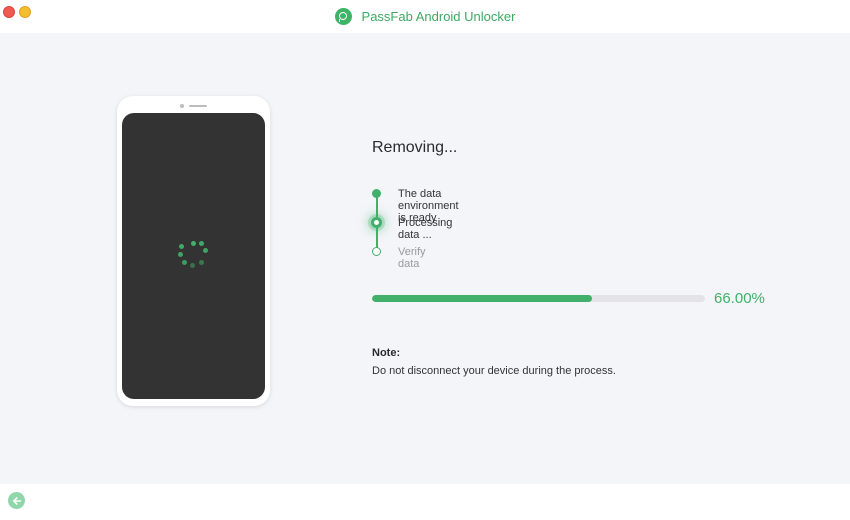 The image size is (850, 520). What do you see at coordinates (739, 298) in the screenshot?
I see `progress-percent: 66.00%` at bounding box center [739, 298].